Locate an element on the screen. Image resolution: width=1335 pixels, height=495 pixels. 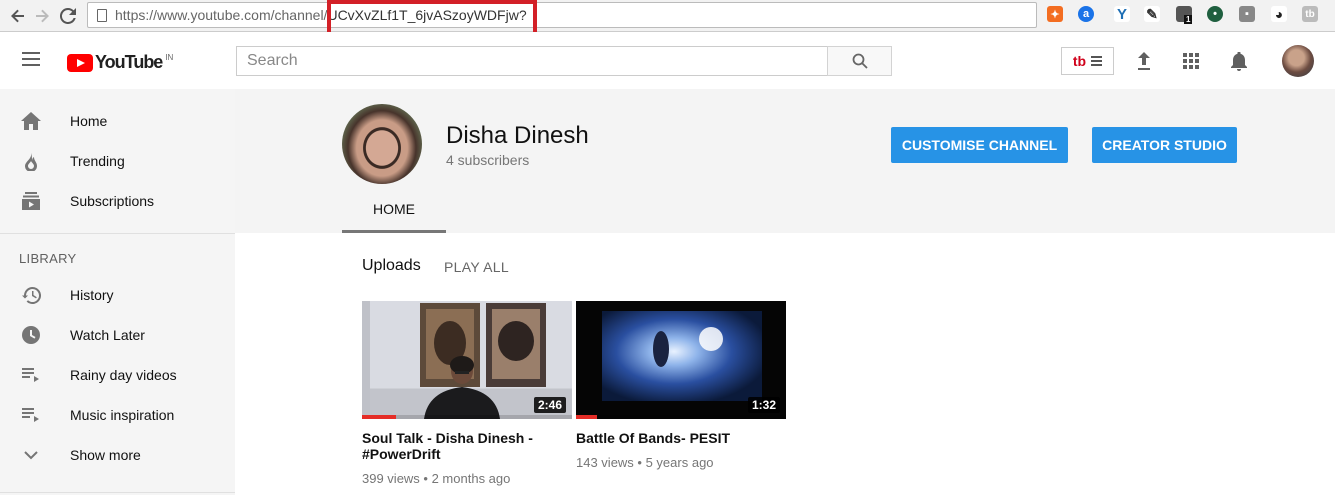
eyedropper-icon: ✎ is located at coordinates (1152, 14).